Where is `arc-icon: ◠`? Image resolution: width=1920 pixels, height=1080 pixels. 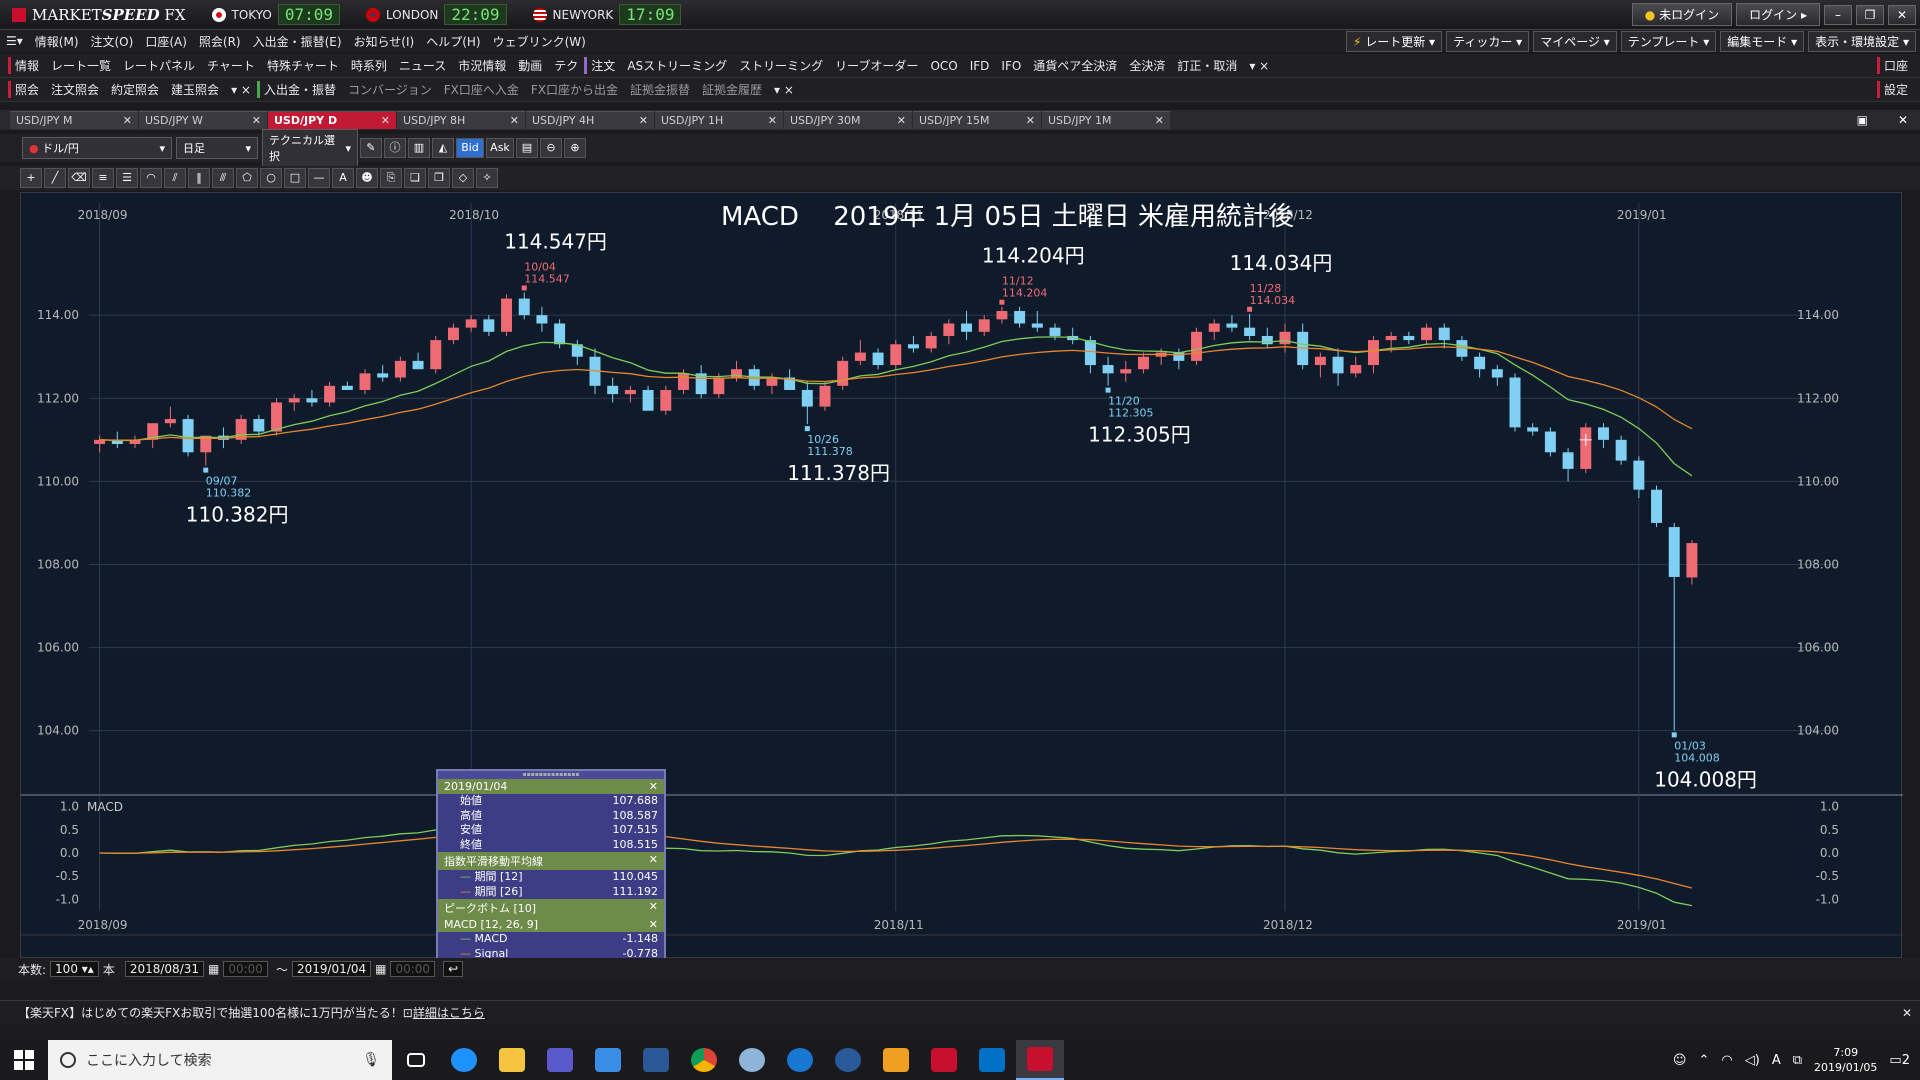
arc-icon: ◠ is located at coordinates (151, 178).